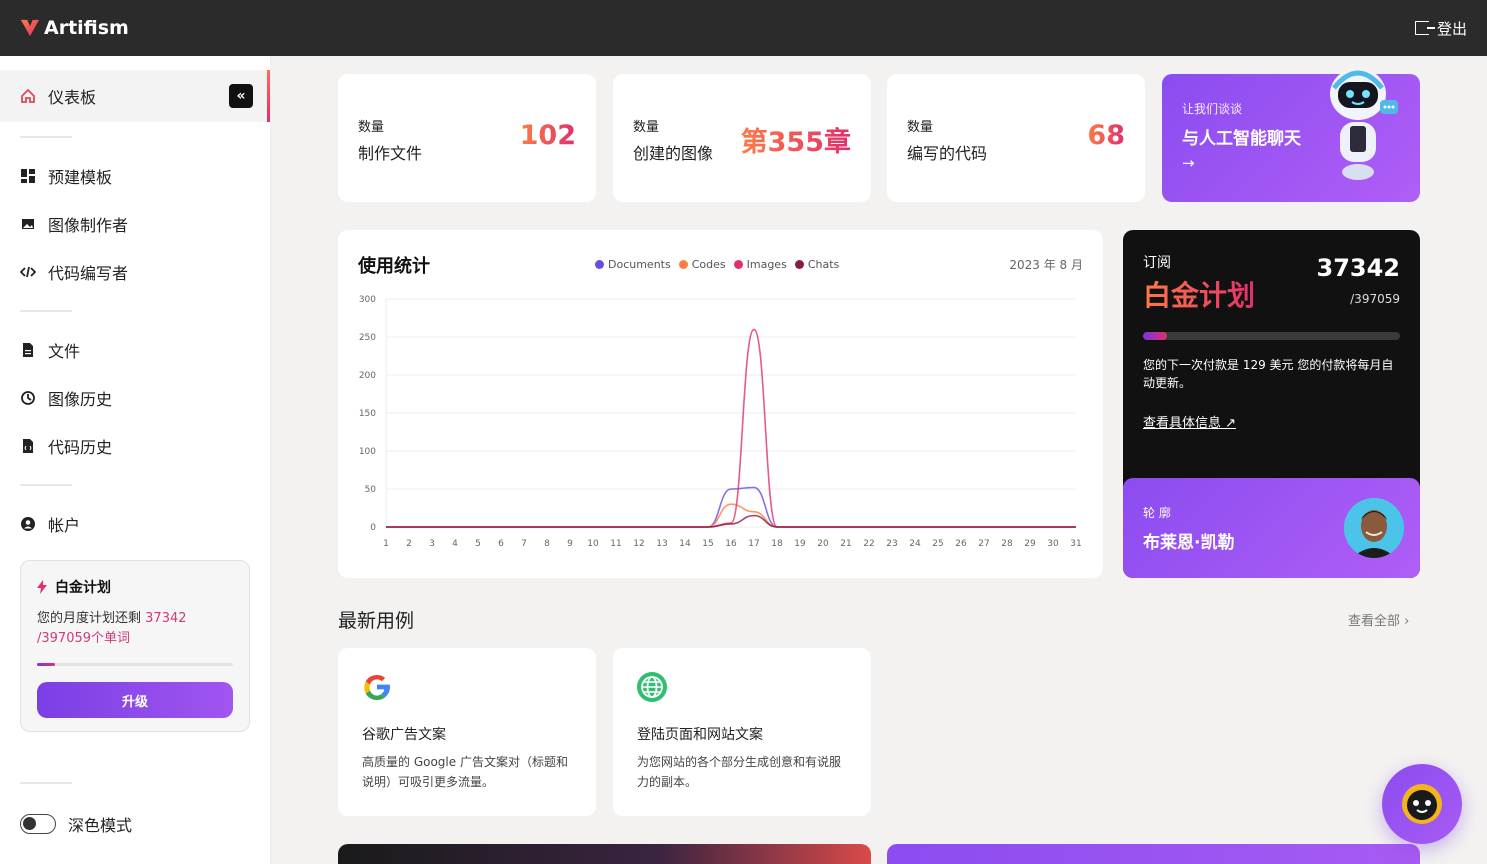 Image resolution: width=1487 pixels, height=864 pixels. Describe the element at coordinates (1199, 294) in the screenshot. I see `subscription-plan: 白金计划` at that location.